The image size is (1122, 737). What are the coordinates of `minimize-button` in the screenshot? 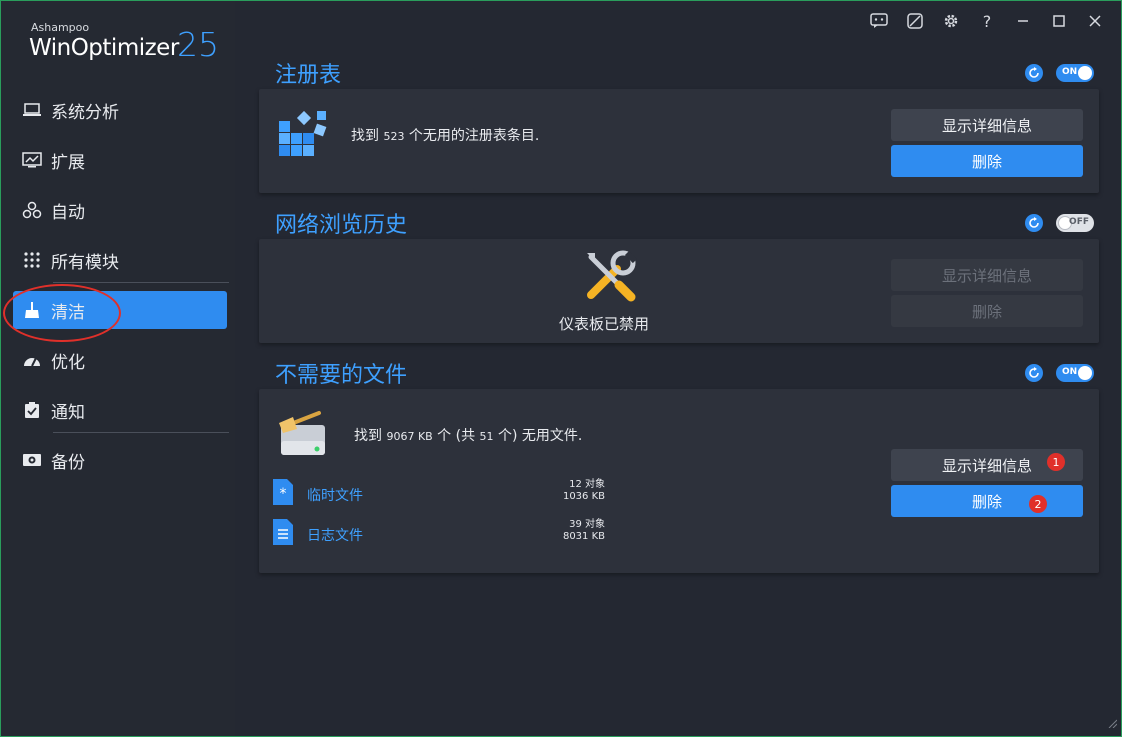 It's located at (1023, 21).